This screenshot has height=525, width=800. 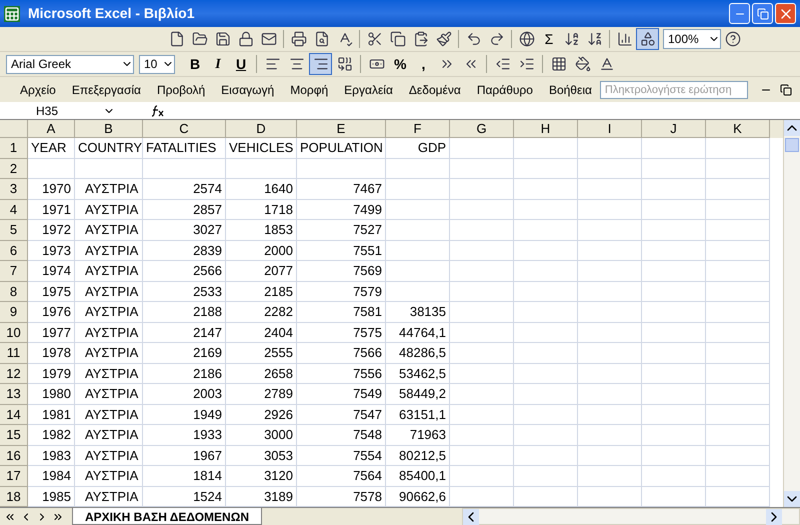 What do you see at coordinates (791, 313) in the screenshot?
I see `vertical-scrollbar` at bounding box center [791, 313].